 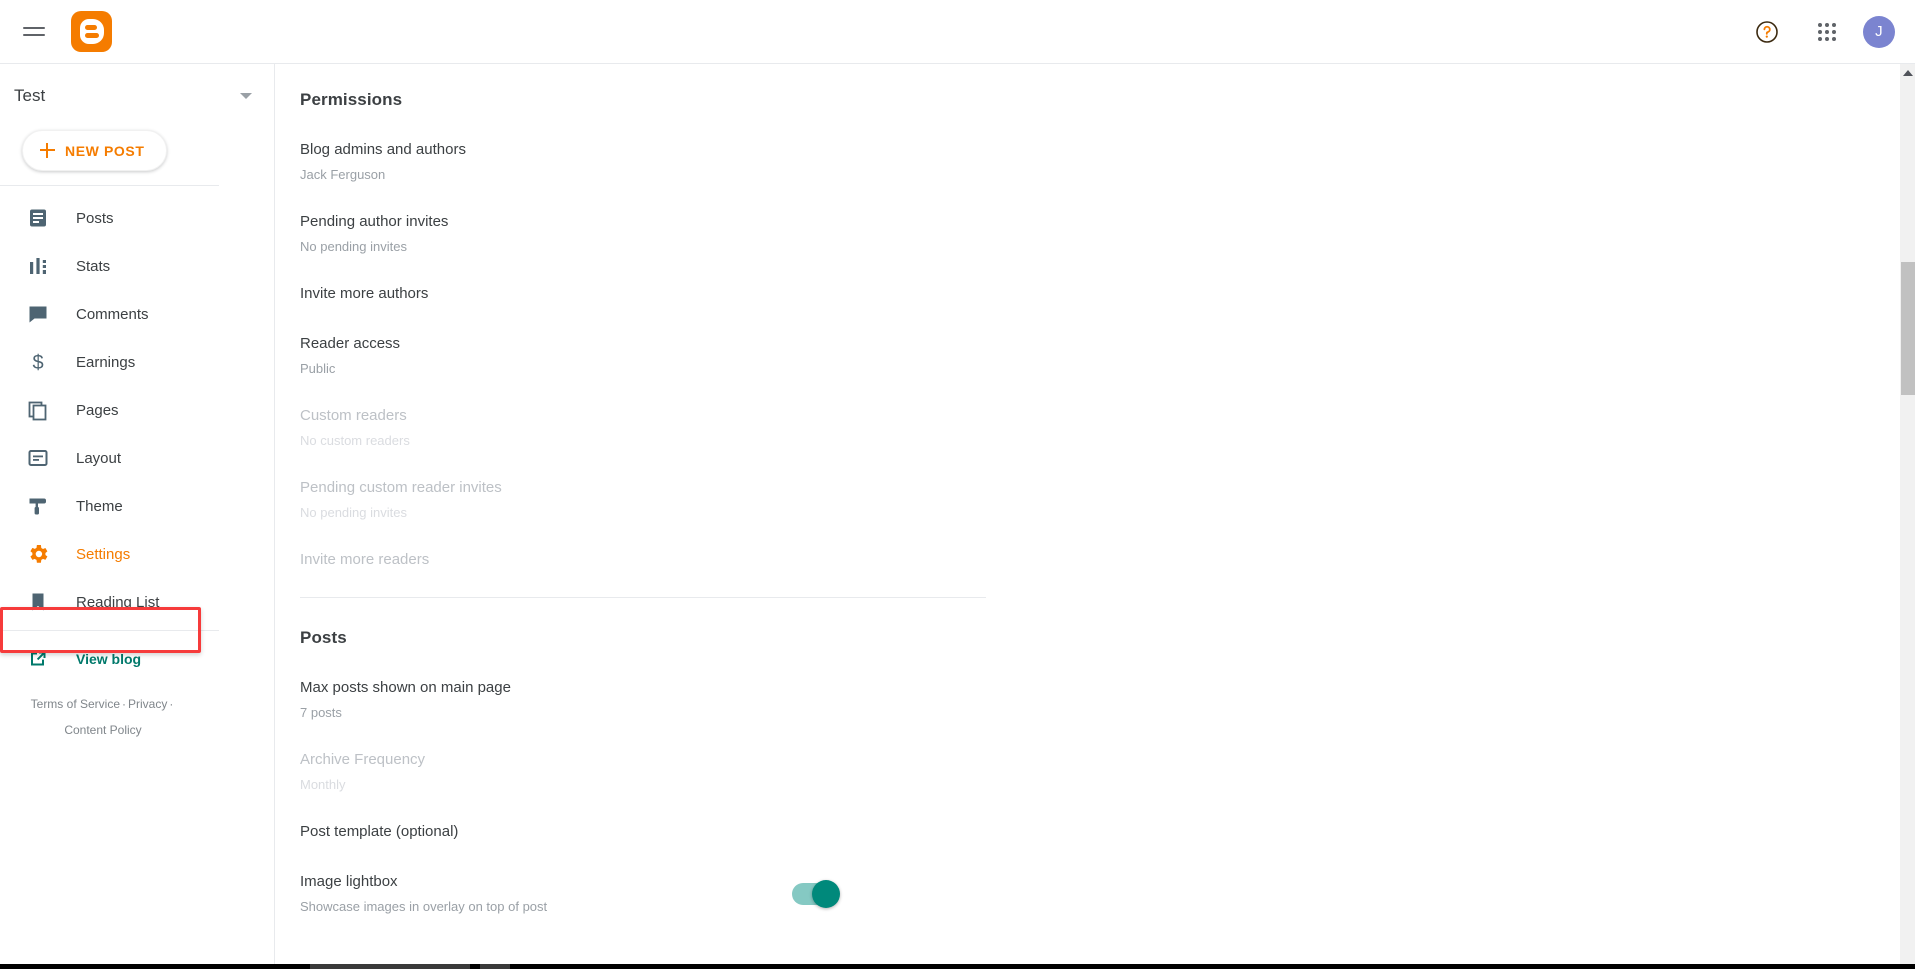 What do you see at coordinates (109, 630) in the screenshot?
I see `sidebar-divider-bottom` at bounding box center [109, 630].